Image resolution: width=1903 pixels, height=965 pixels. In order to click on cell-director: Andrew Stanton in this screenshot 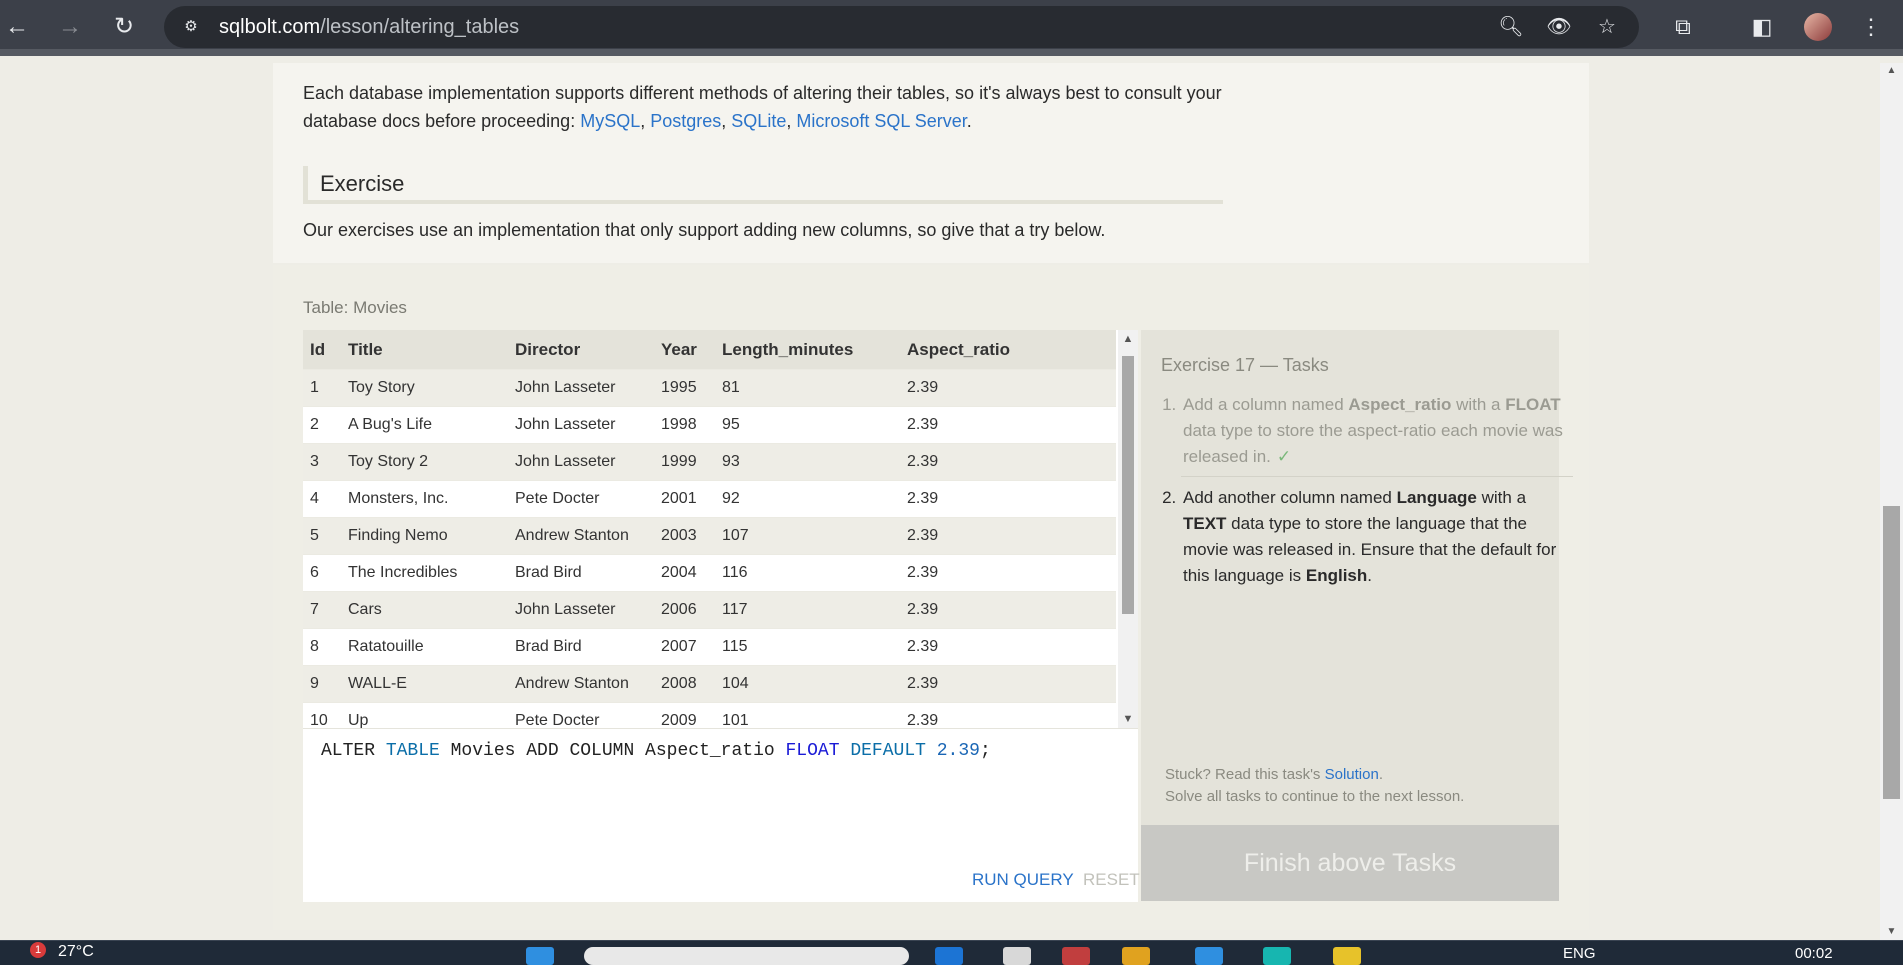, I will do `click(581, 536)`.